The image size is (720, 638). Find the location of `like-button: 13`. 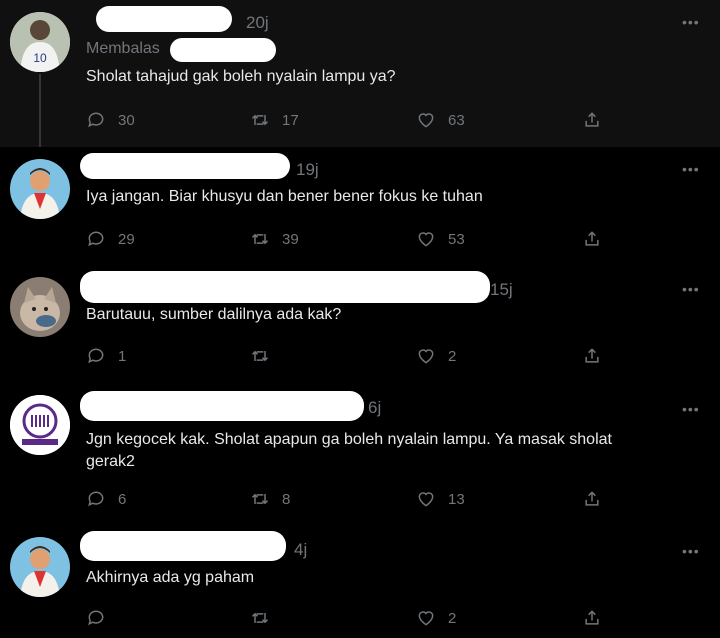

like-button: 13 is located at coordinates (440, 499).